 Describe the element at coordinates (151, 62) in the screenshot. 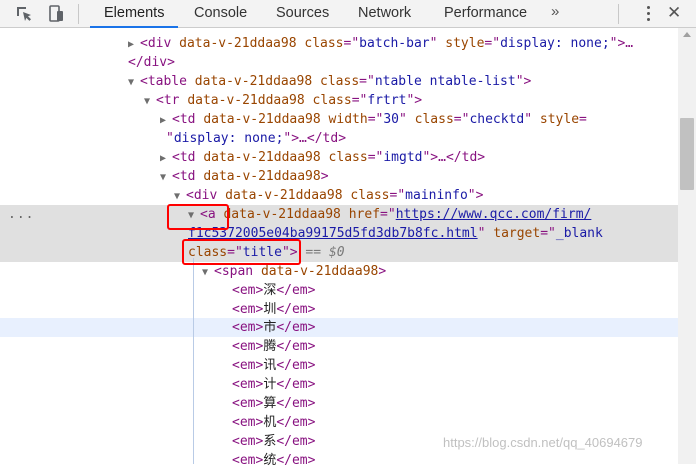

I see `tag-close: </div>` at that location.